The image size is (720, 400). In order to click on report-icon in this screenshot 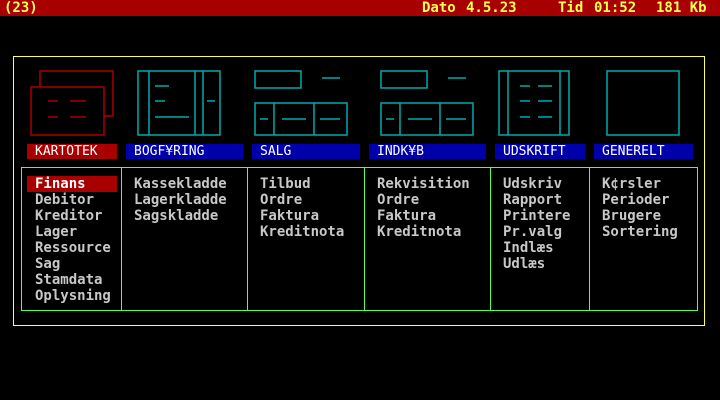, I will do `click(534, 103)`.